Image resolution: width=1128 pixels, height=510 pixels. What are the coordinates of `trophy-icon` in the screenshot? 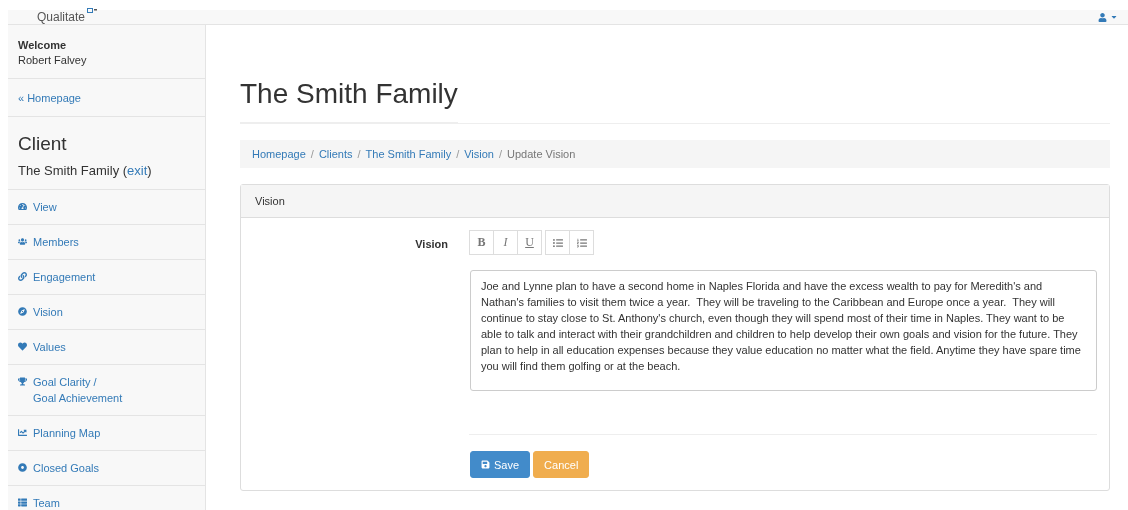 It's located at (22, 381).